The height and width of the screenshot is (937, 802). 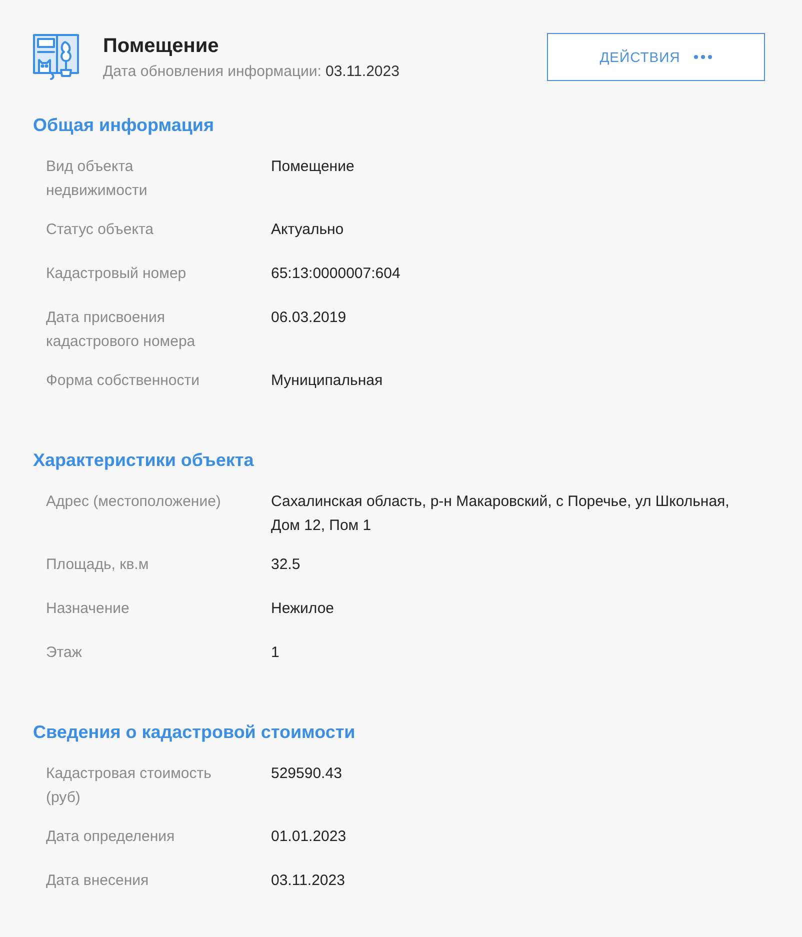 I want to click on field-label: Кадастровая стоимость (руб), so click(x=129, y=786).